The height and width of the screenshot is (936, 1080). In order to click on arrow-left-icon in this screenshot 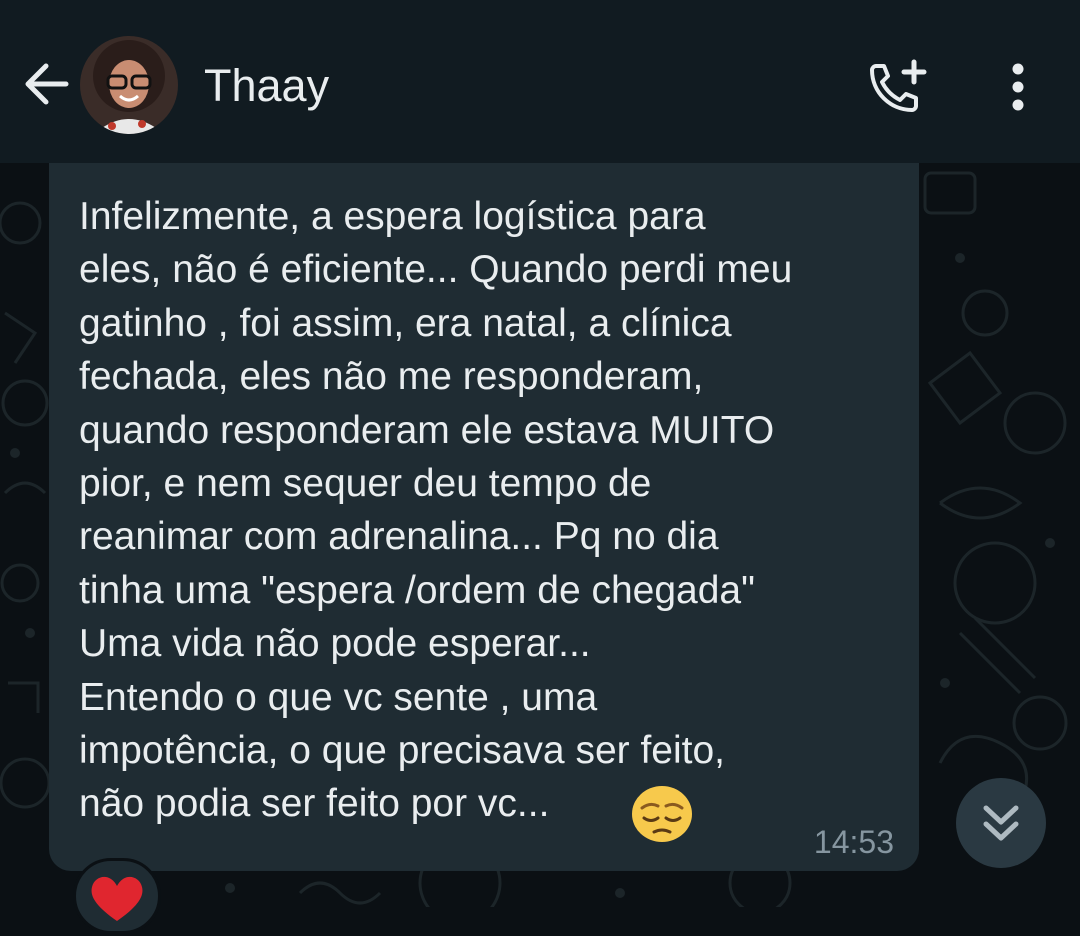, I will do `click(46, 84)`.